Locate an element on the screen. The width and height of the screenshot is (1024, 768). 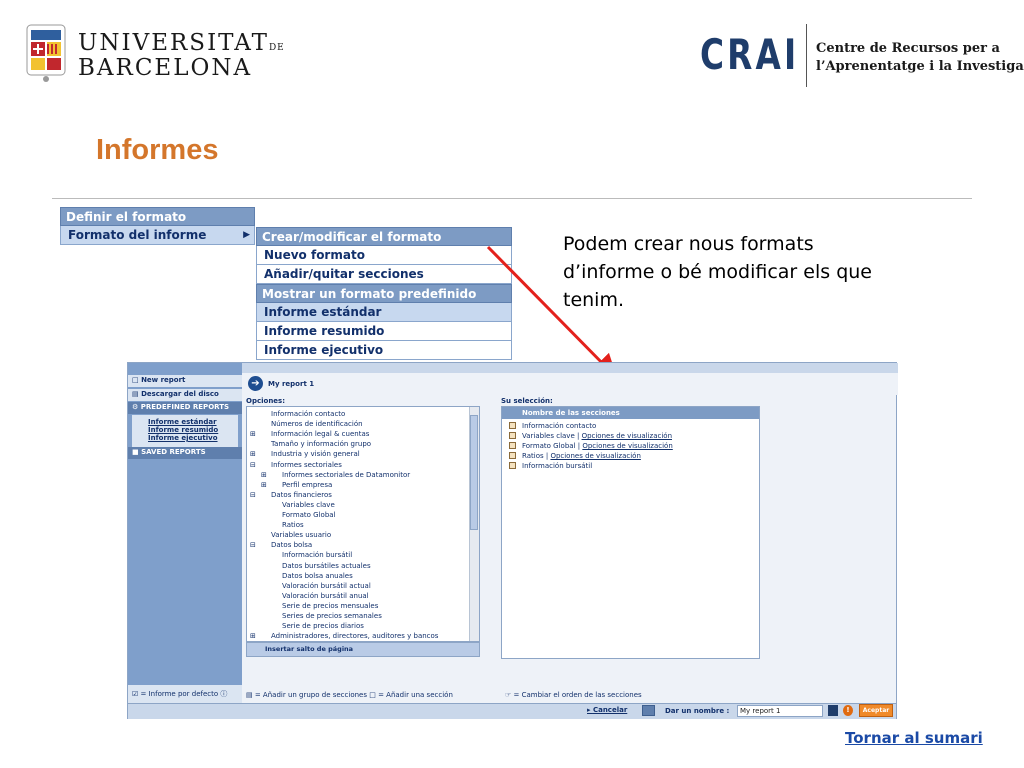
selection-row: Información bursátil is located at coordinates (550, 466).